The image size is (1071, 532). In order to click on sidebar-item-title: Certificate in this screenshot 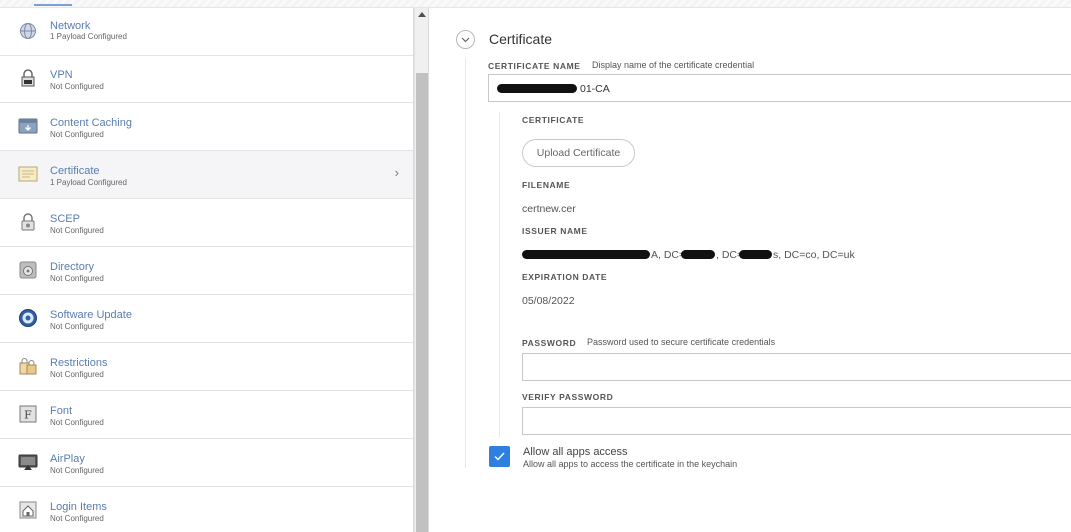, I will do `click(75, 171)`.